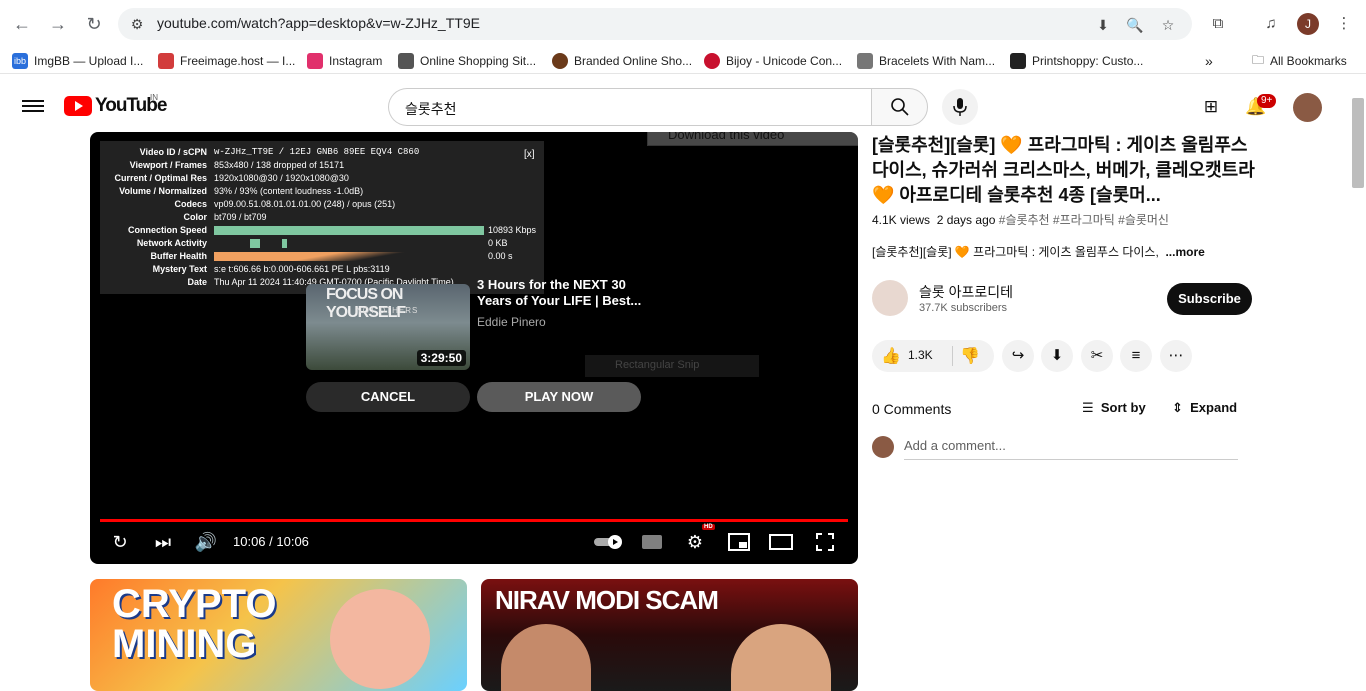 This screenshot has height=691, width=1366. What do you see at coordinates (1114, 408) in the screenshot?
I see `sort-button: ☰ Sort by` at bounding box center [1114, 408].